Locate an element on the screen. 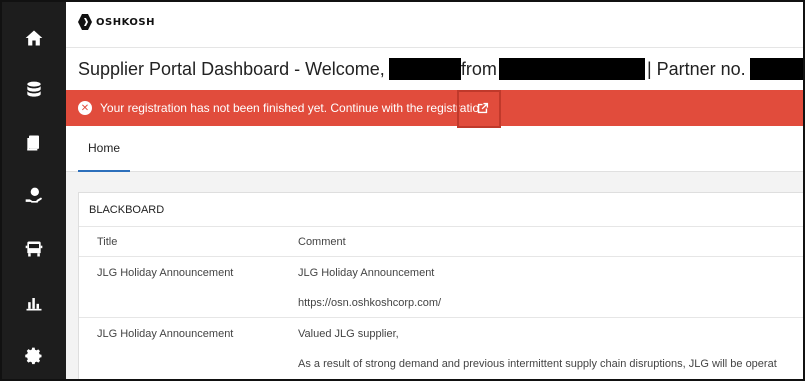 The width and height of the screenshot is (805, 381). oshkosh-logo-icon is located at coordinates (85, 22).